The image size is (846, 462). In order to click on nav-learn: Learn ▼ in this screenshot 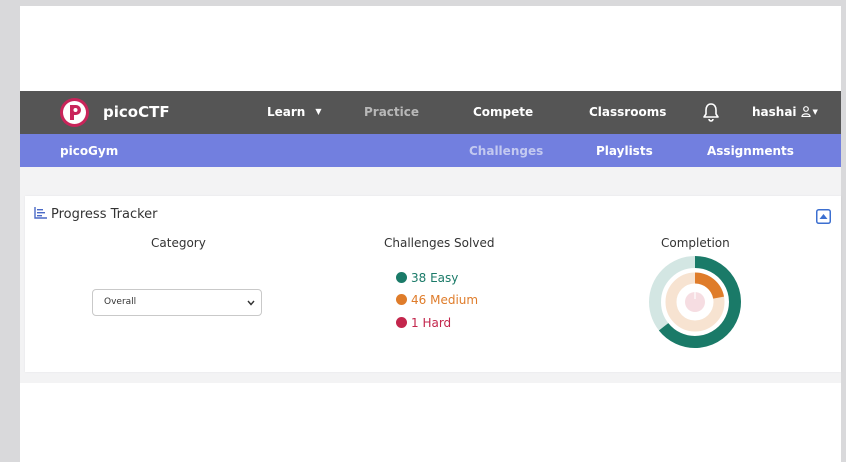, I will do `click(294, 112)`.